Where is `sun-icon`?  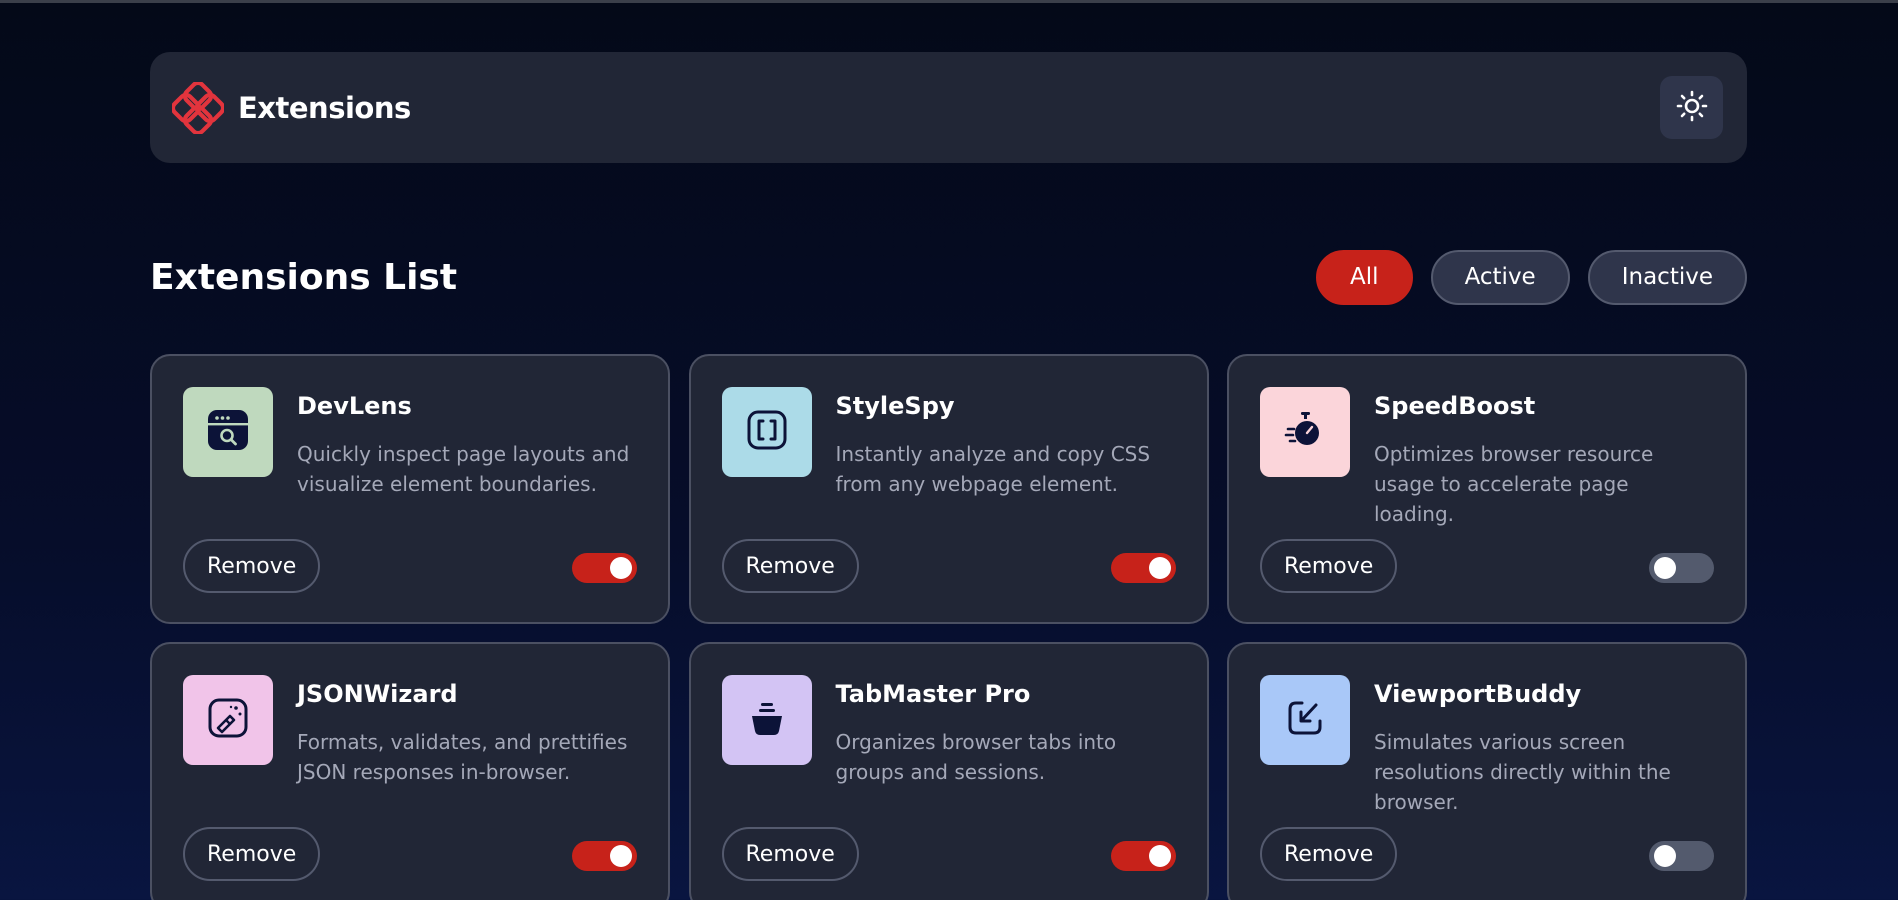
sun-icon is located at coordinates (1692, 108).